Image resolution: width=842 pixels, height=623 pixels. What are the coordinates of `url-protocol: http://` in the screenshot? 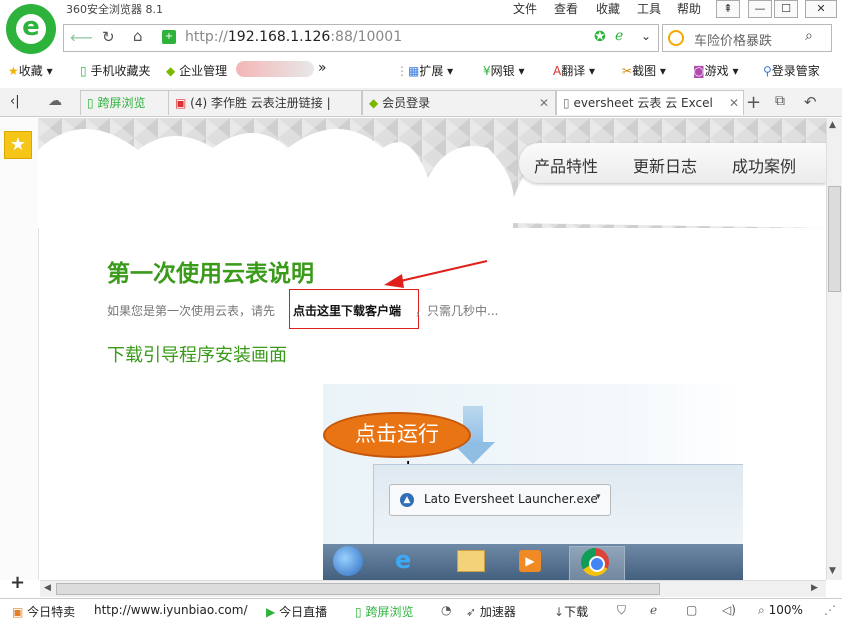 It's located at (206, 37).